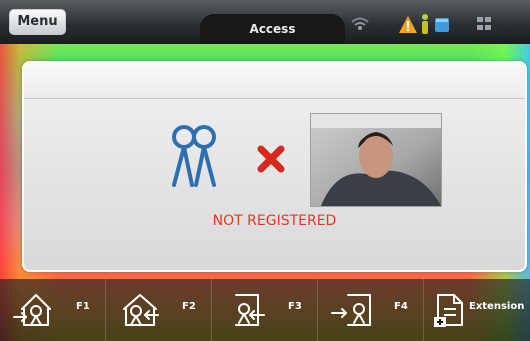 This screenshot has height=341, width=530. Describe the element at coordinates (295, 306) in the screenshot. I see `f3-label: F3` at that location.